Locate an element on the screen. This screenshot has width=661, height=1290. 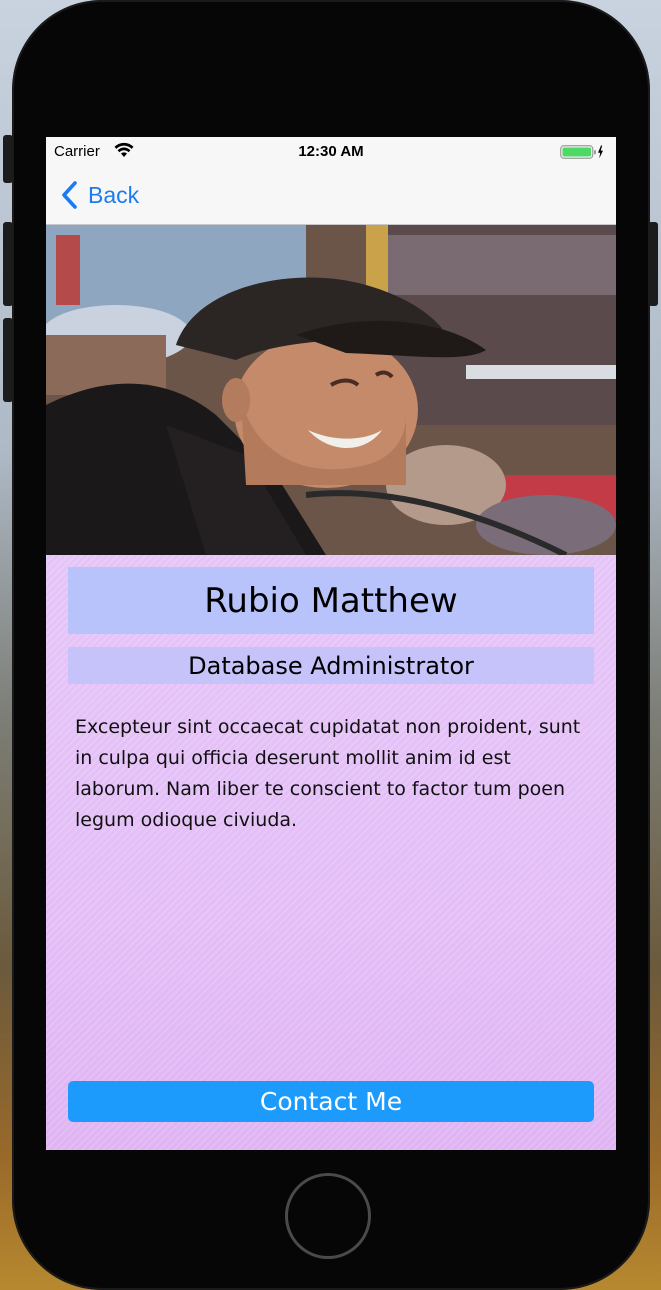
navigation-bar: Back is located at coordinates (331, 196).